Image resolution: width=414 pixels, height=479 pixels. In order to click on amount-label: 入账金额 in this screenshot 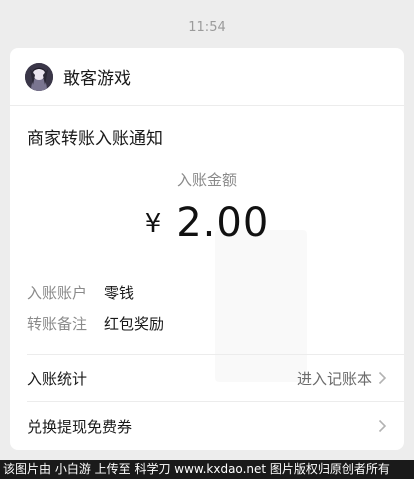, I will do `click(206, 180)`.